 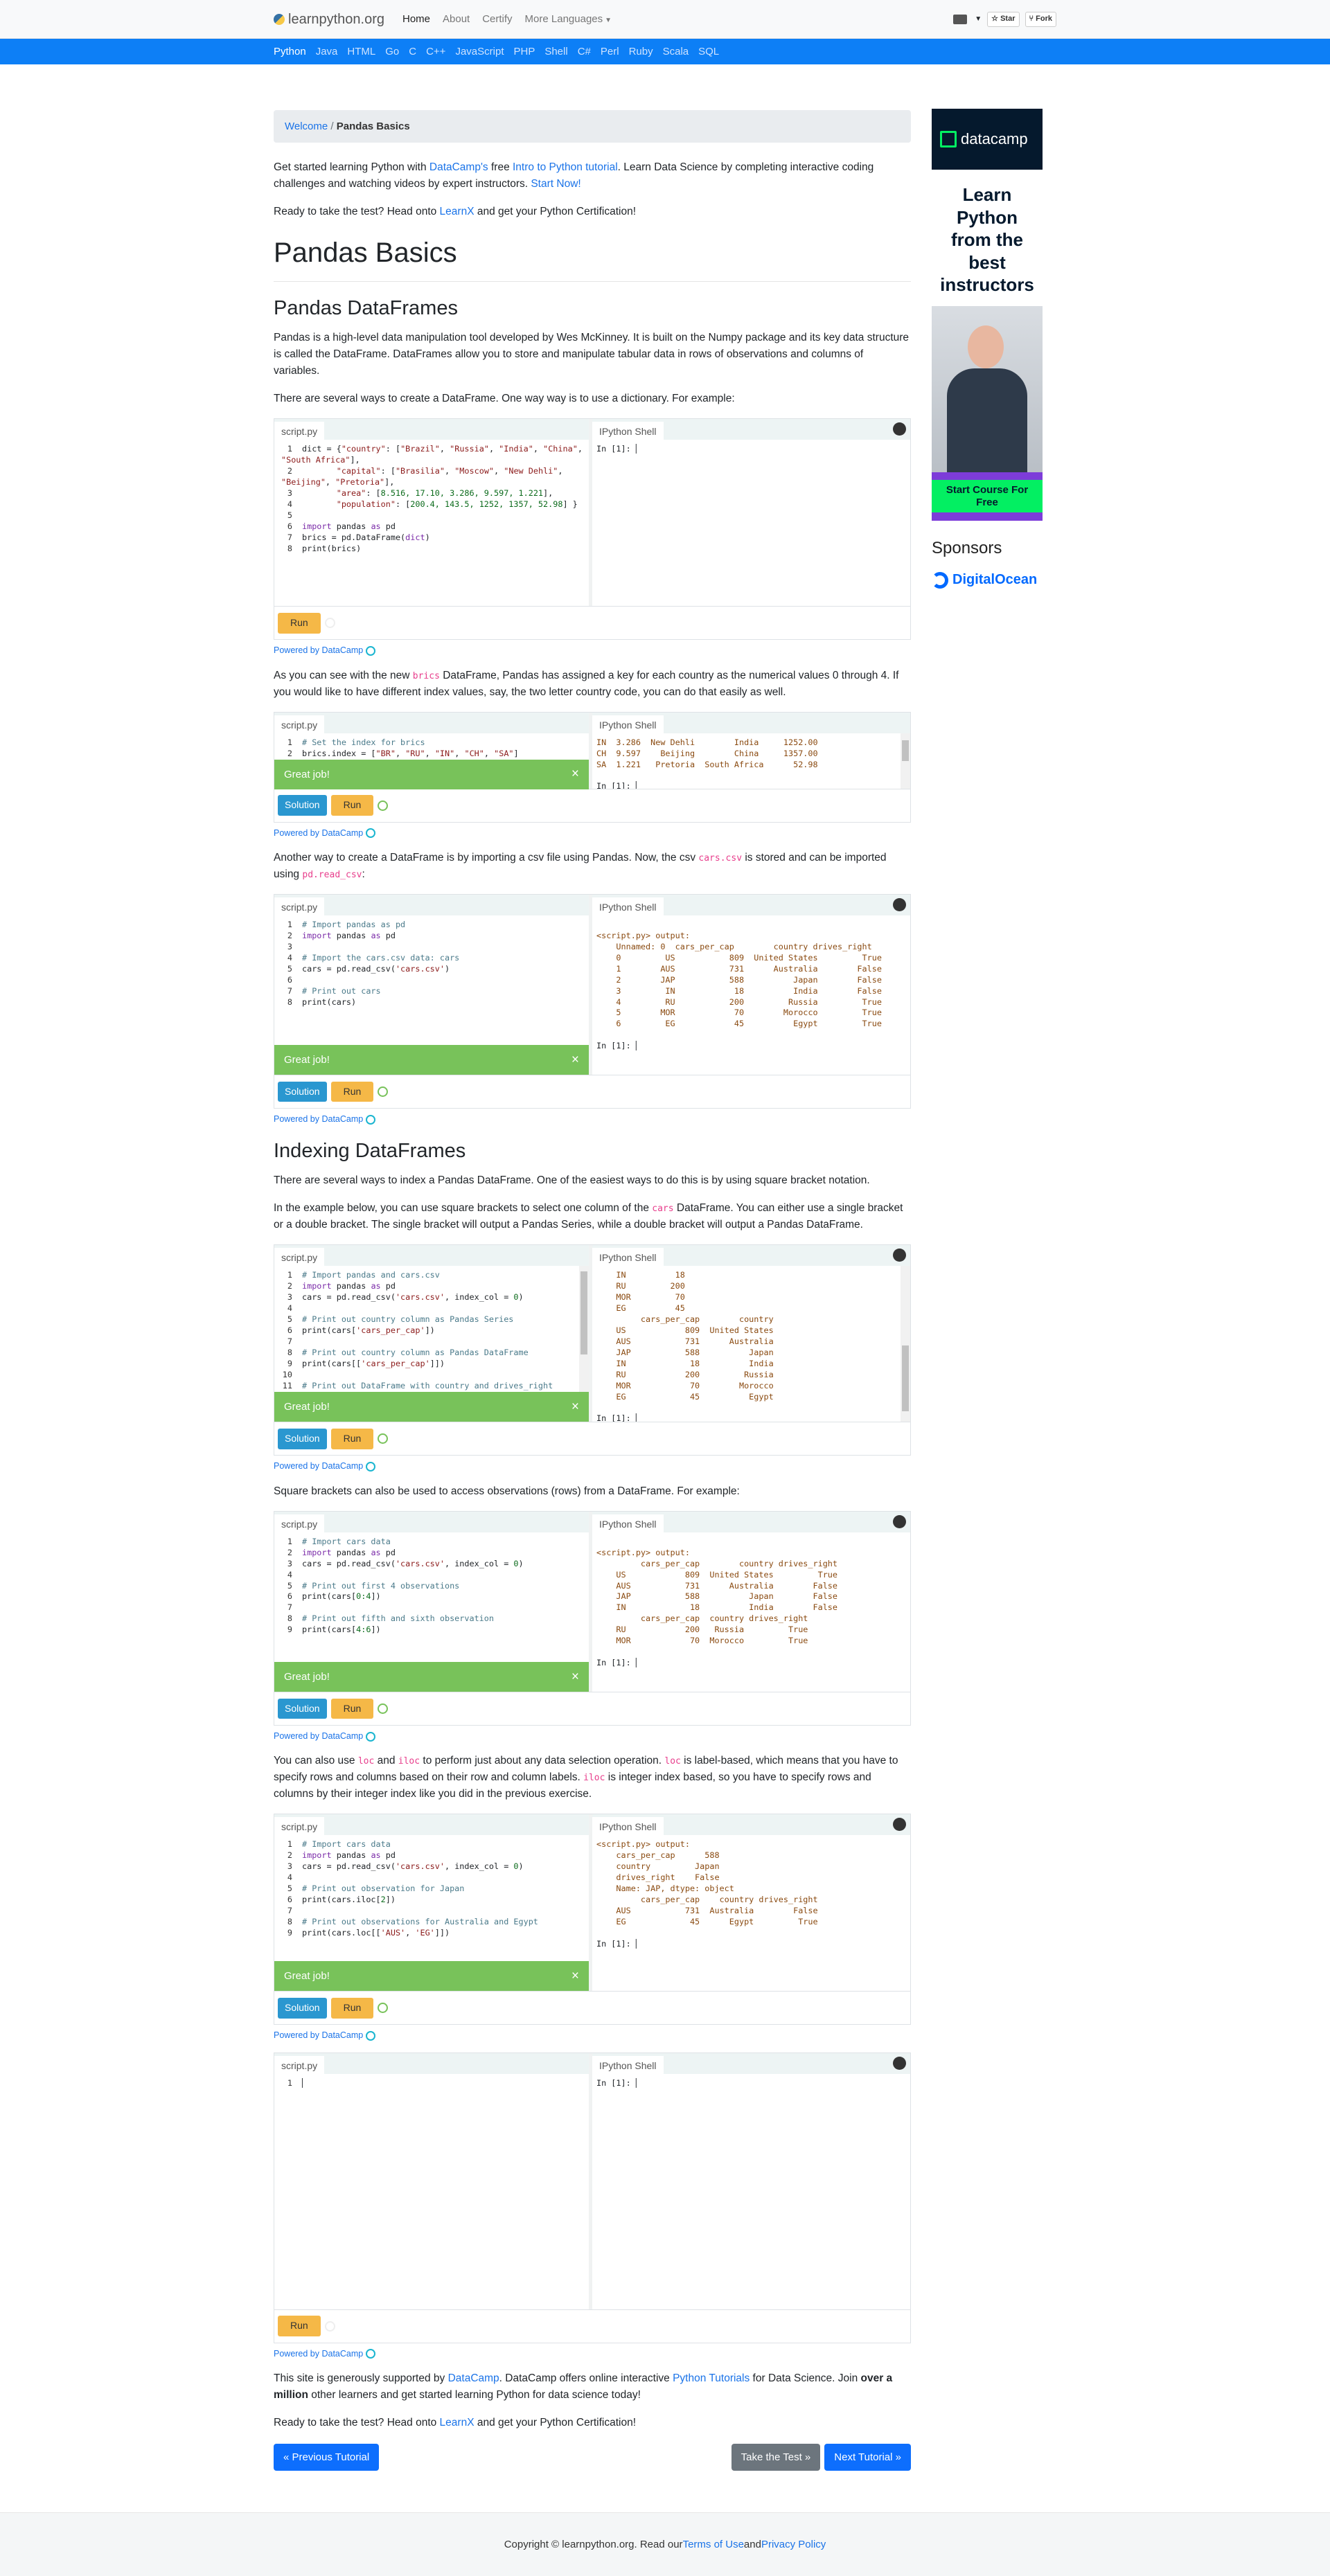 I want to click on language-link: C, so click(x=412, y=52).